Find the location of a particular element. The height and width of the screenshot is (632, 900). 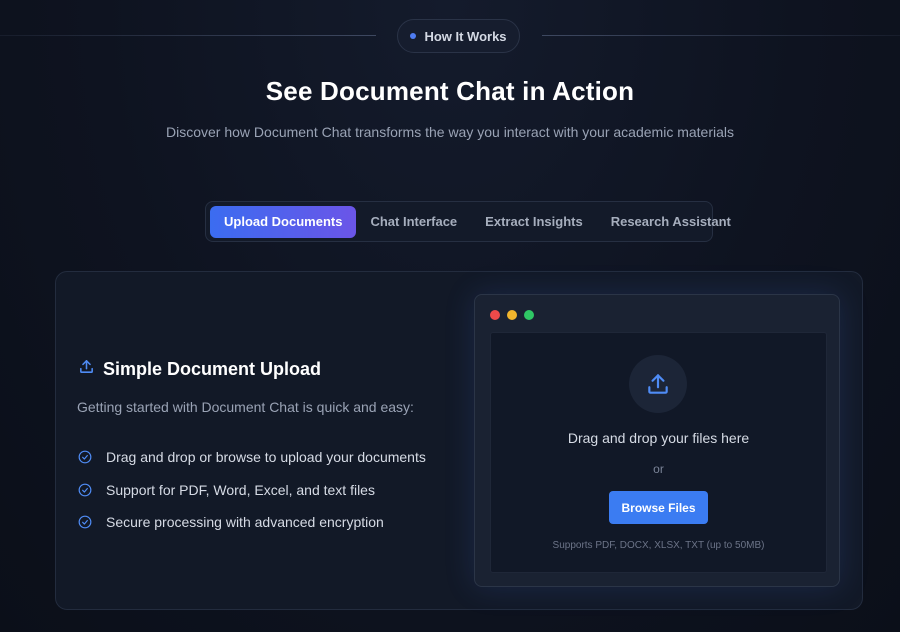

section-badge-row: How It Works is located at coordinates (450, 36).